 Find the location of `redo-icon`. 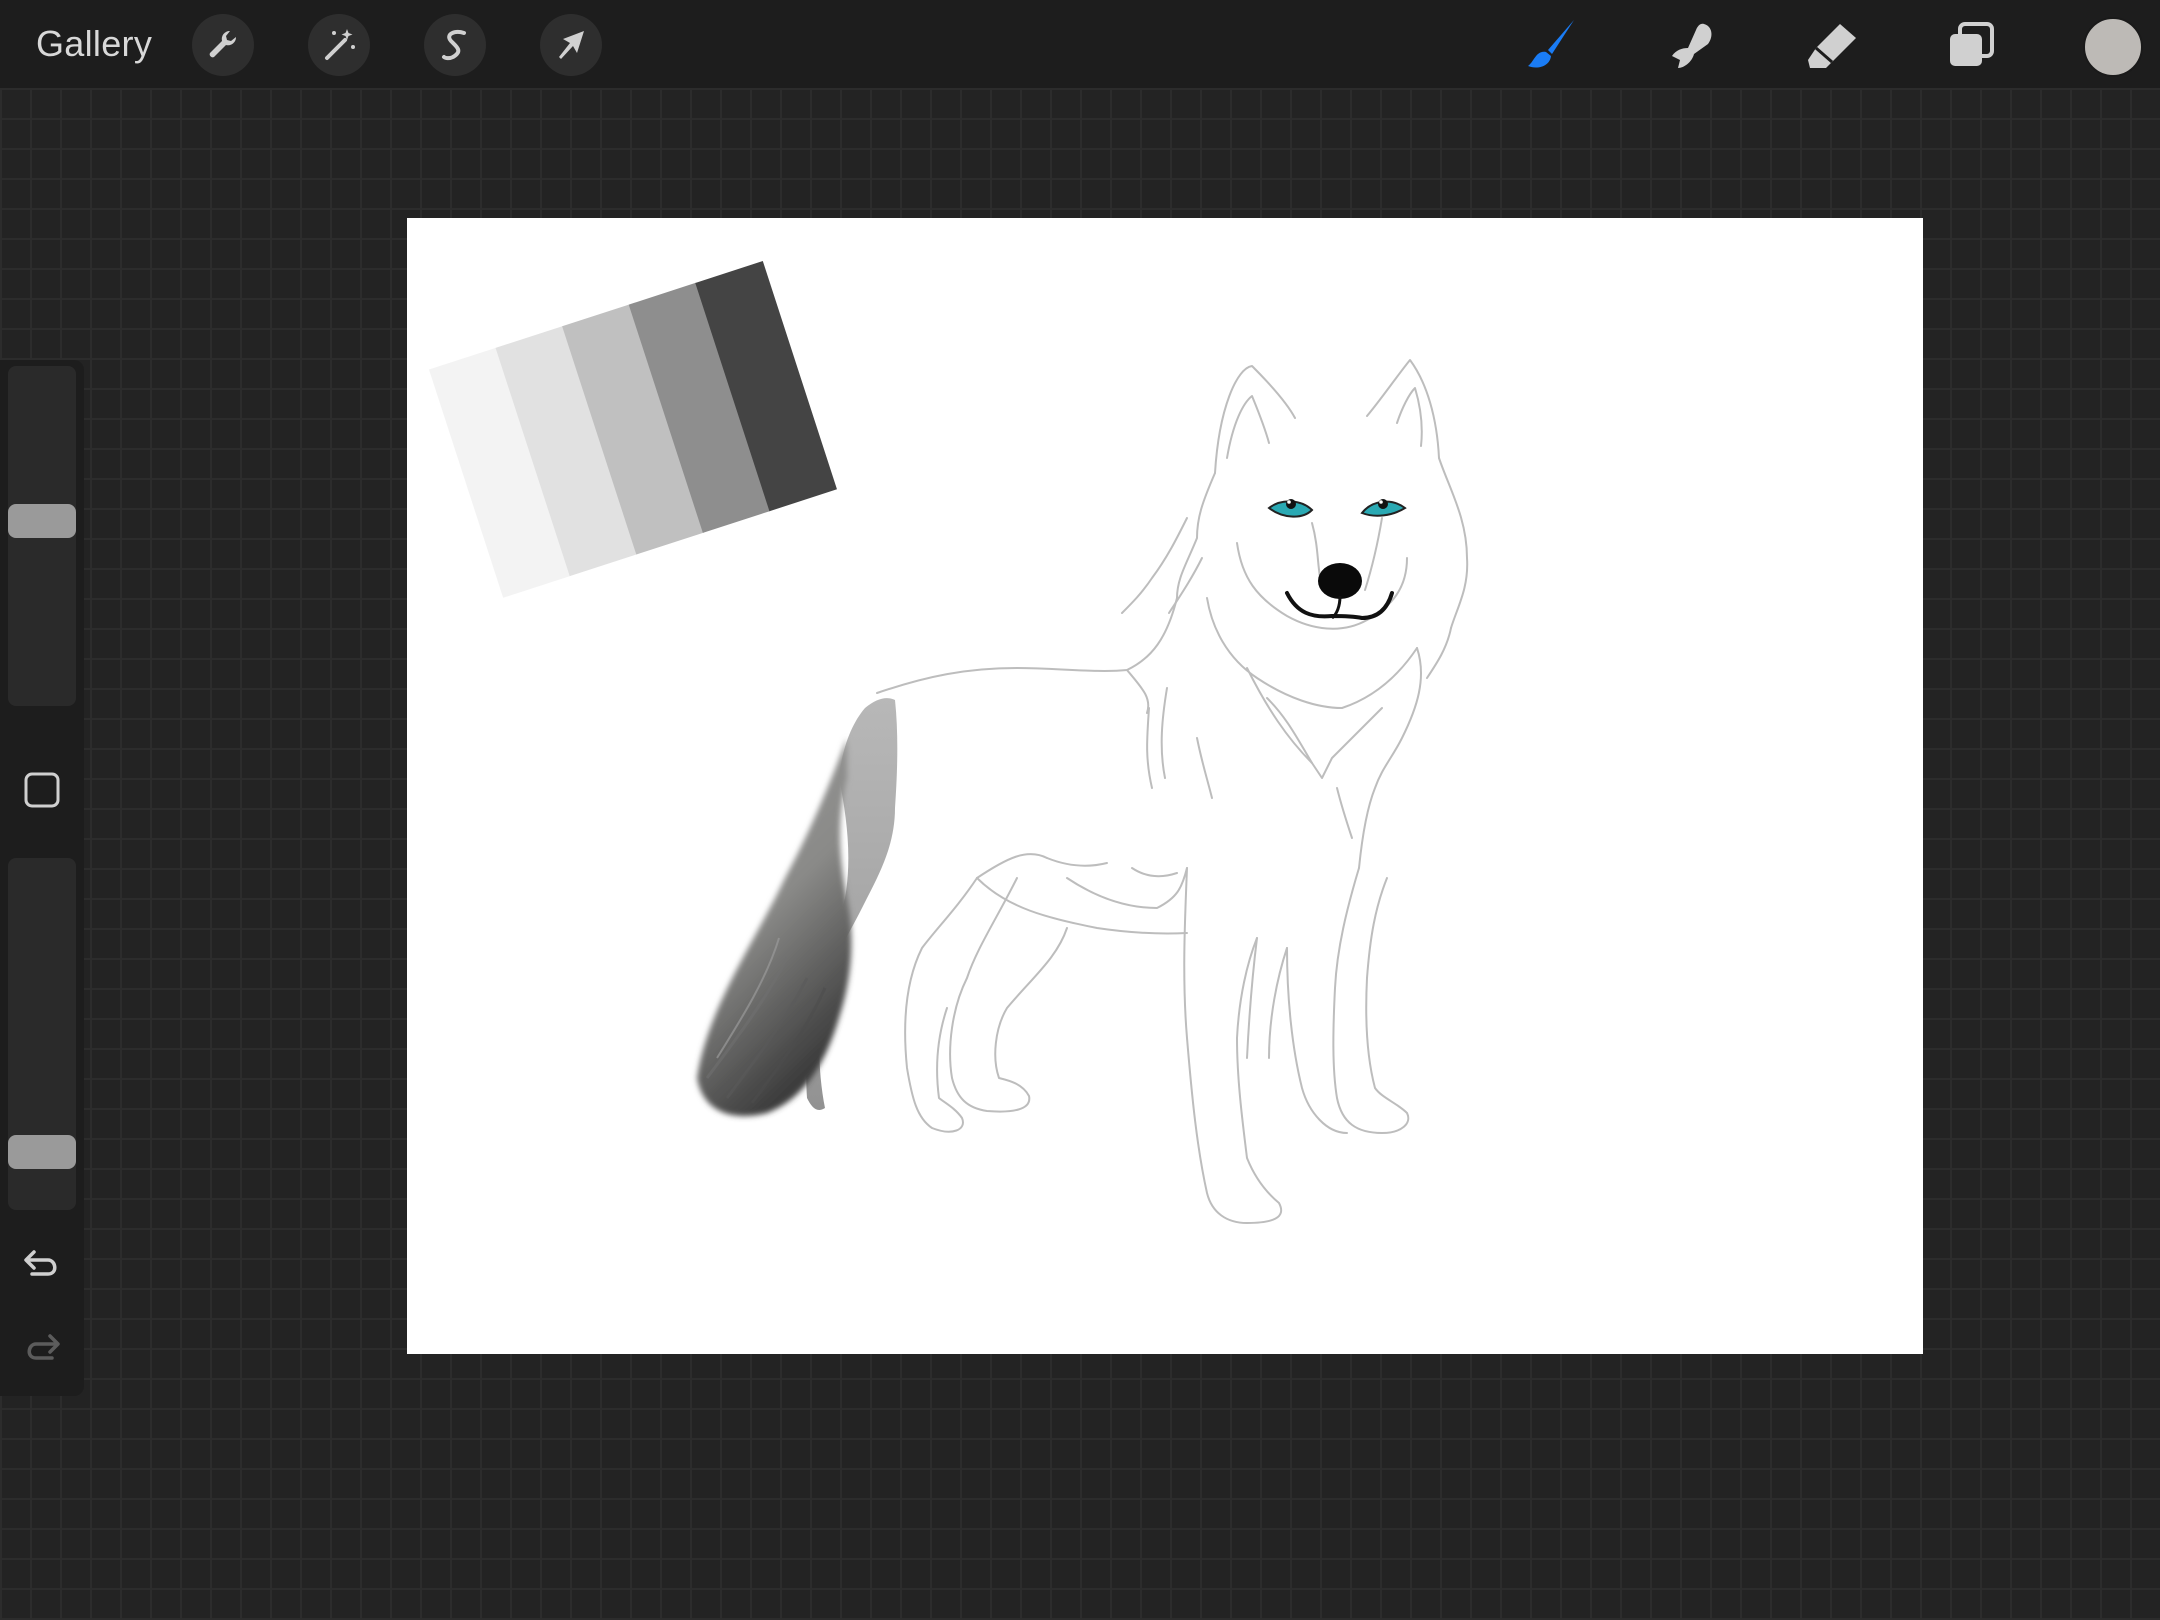

redo-icon is located at coordinates (42, 1346).